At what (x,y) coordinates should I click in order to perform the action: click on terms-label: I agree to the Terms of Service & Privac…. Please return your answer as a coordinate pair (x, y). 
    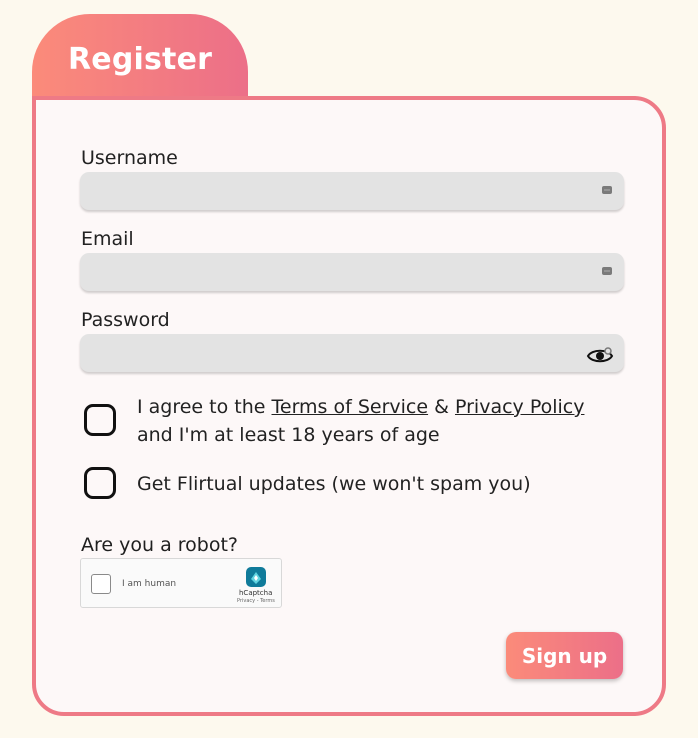
    Looking at the image, I should click on (372, 421).